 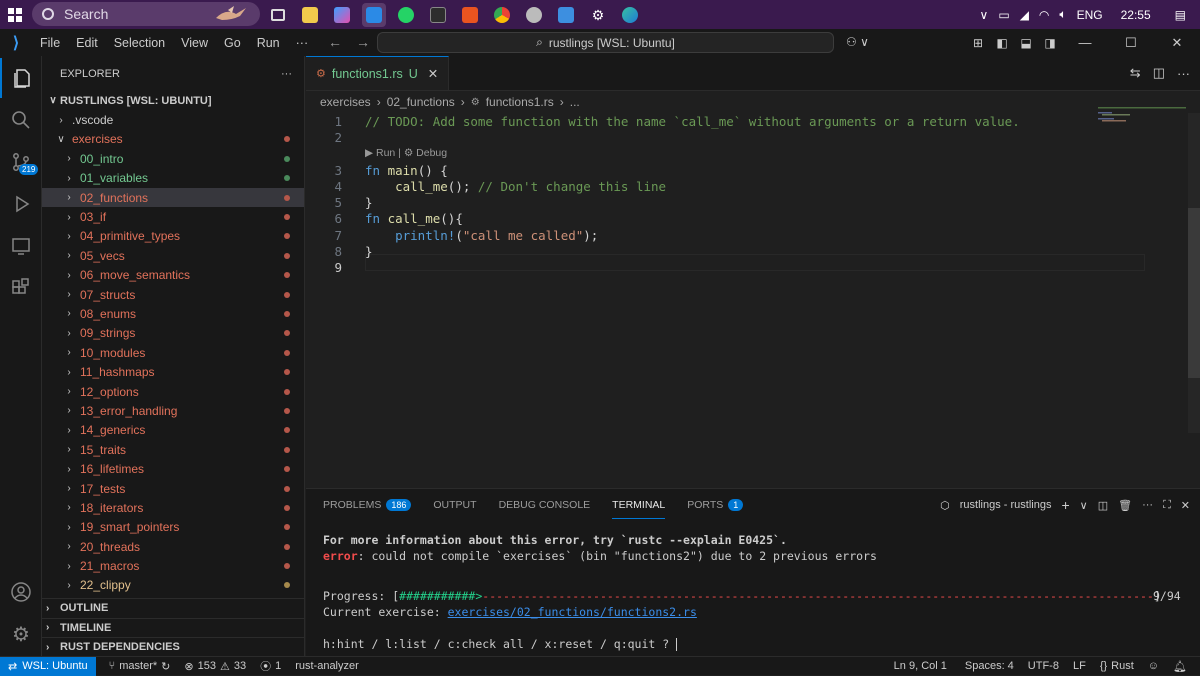 I want to click on encoding: UTF-8, so click(x=1043, y=666).